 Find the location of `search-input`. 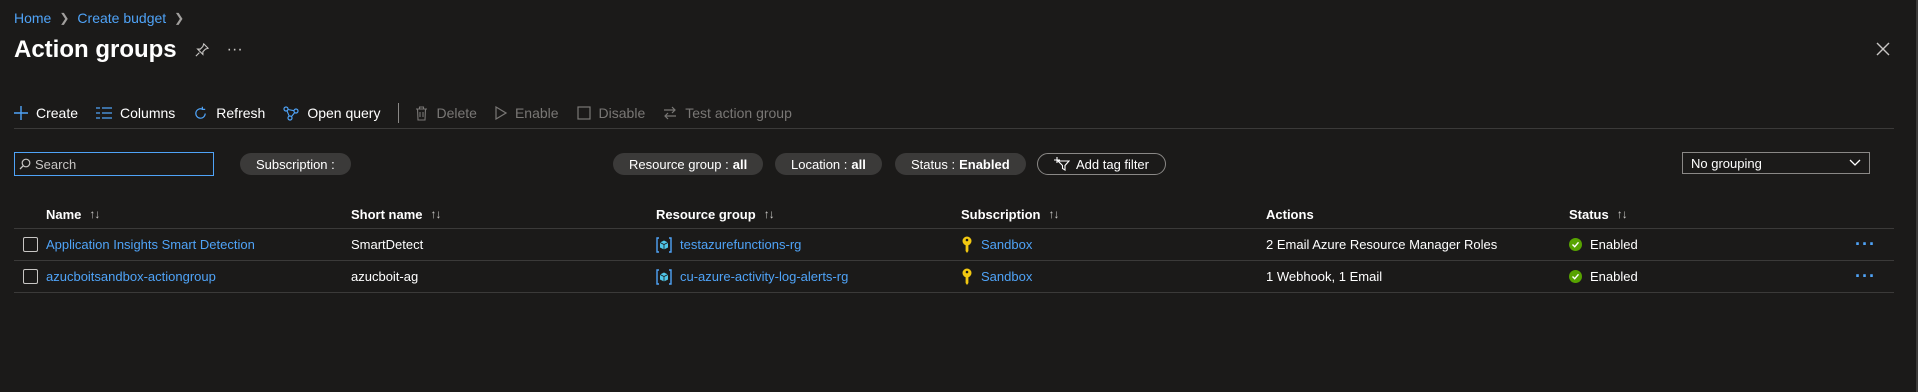

search-input is located at coordinates (120, 164).